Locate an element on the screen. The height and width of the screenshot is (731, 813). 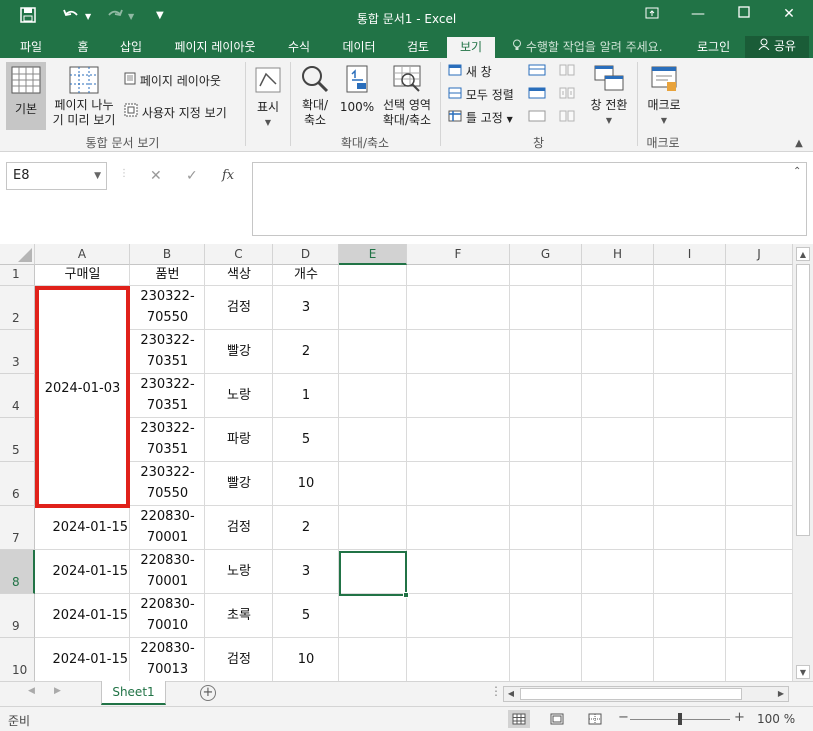
part-number-cell-line2: 70013 is located at coordinates (167, 670).